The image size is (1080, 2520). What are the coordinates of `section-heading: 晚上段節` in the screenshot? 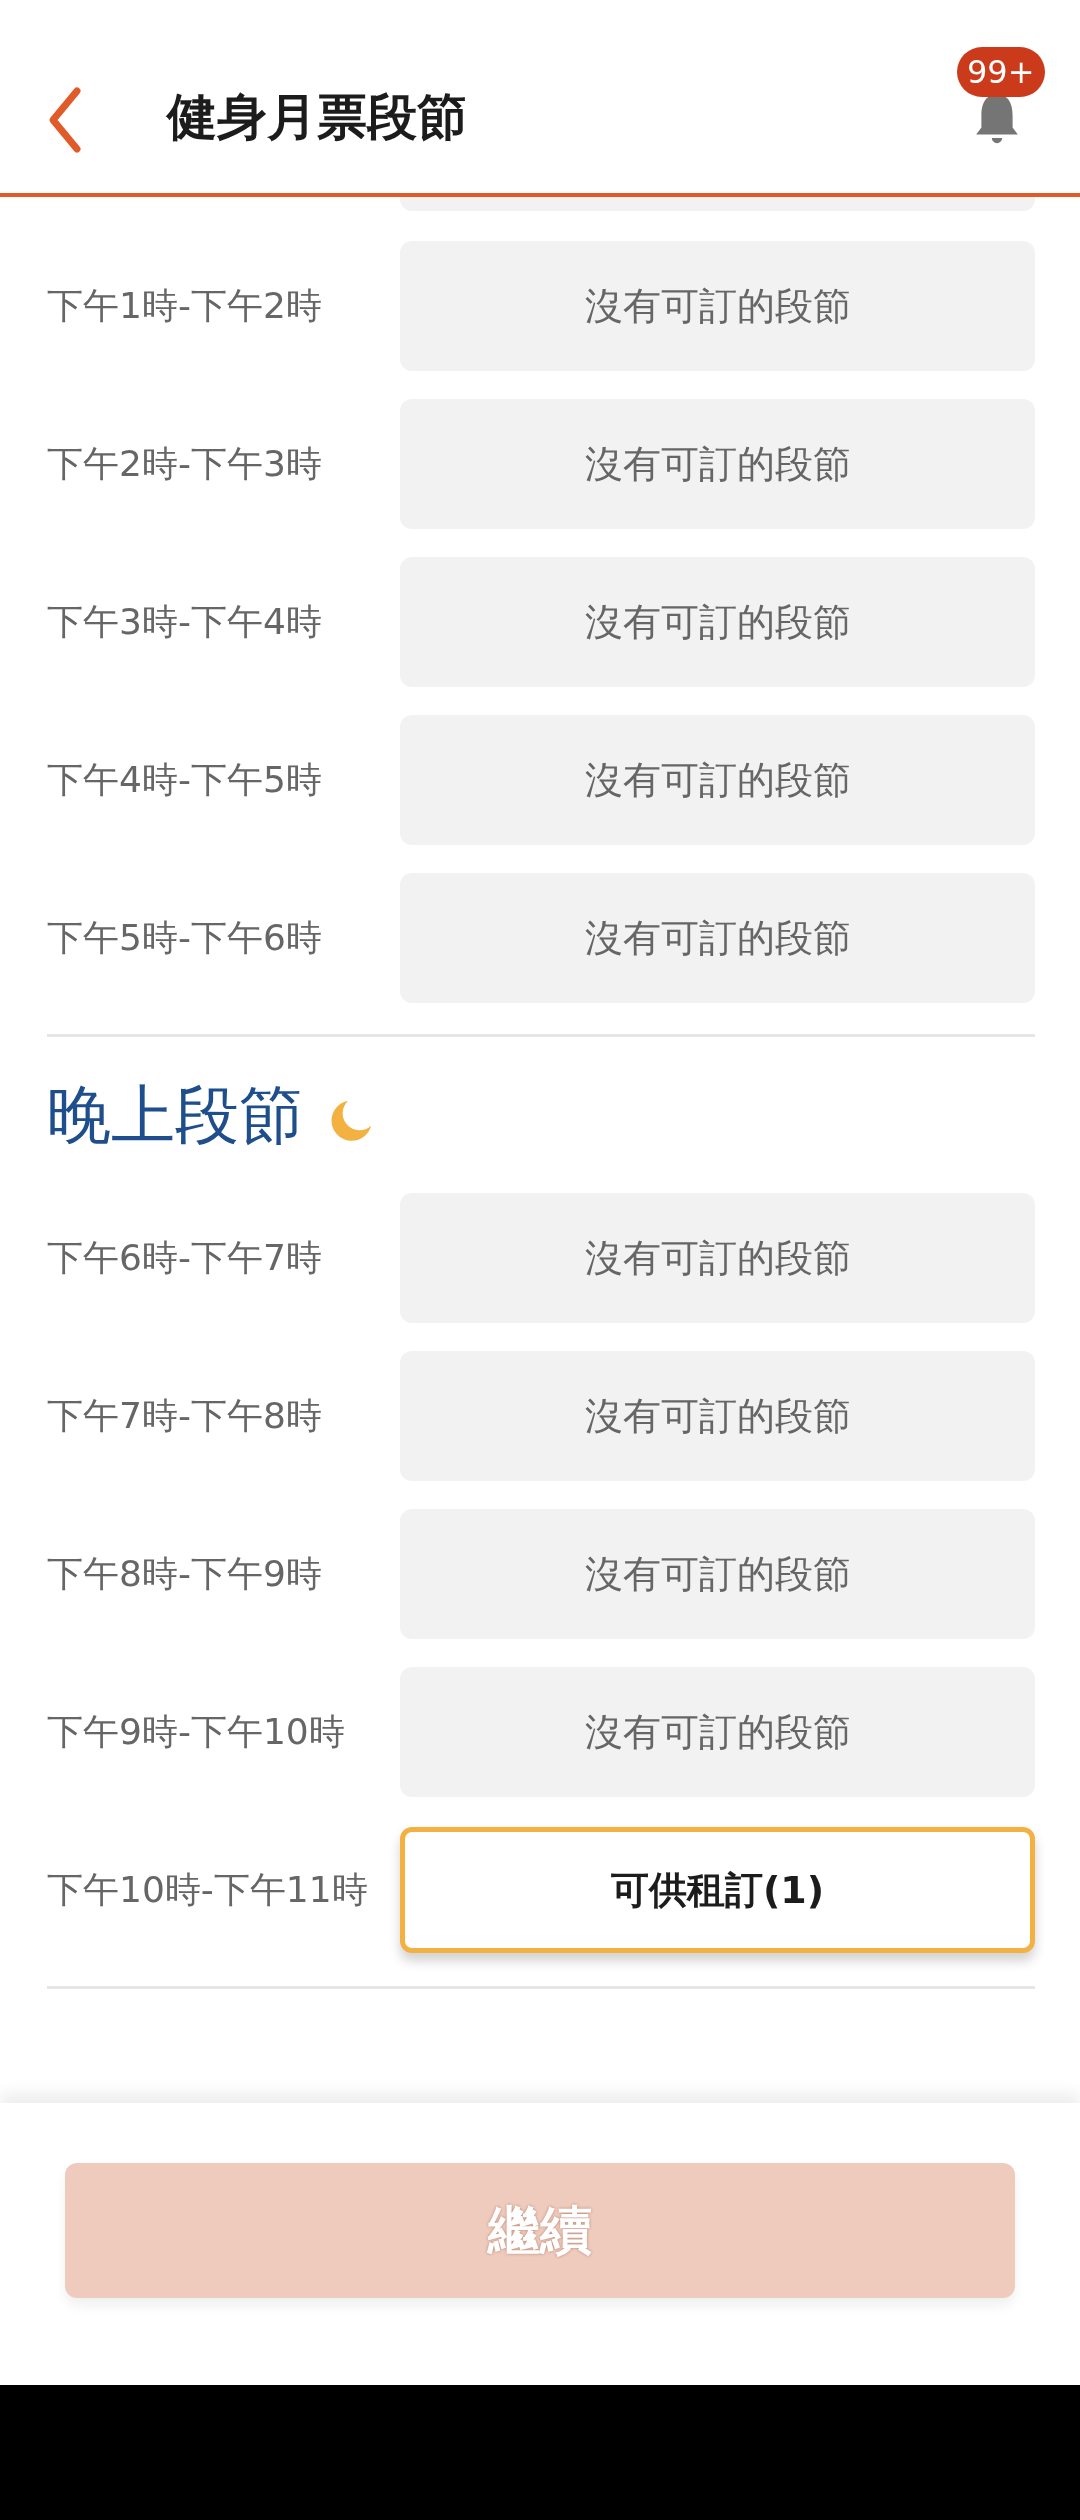 It's located at (175, 1115).